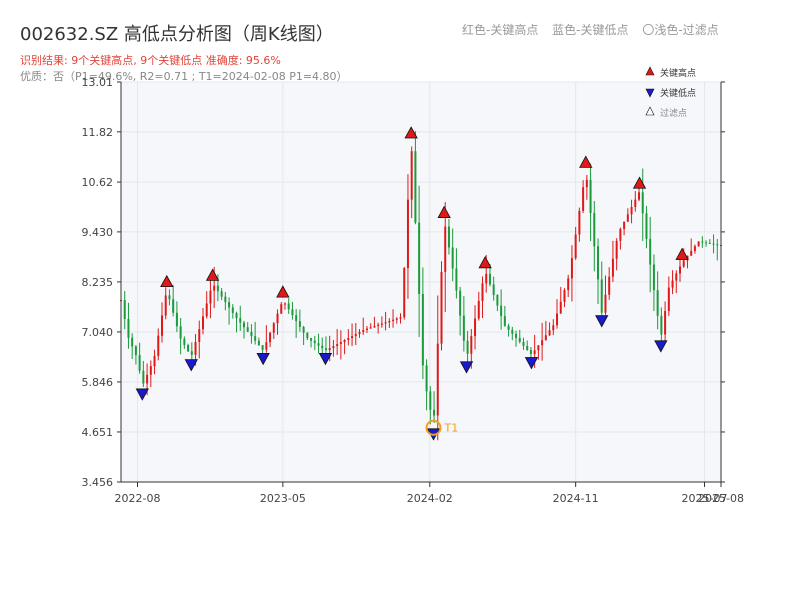 This screenshot has width=800, height=600. Describe the element at coordinates (673, 113) in the screenshot. I see `legend-label: 过滤点` at that location.